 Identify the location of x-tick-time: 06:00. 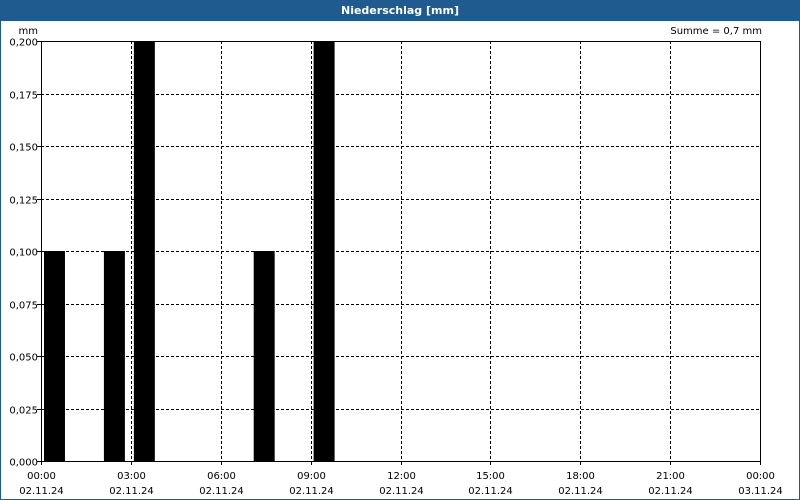
(221, 476).